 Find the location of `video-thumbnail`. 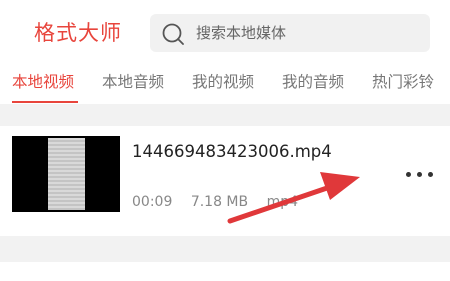

video-thumbnail is located at coordinates (66, 174).